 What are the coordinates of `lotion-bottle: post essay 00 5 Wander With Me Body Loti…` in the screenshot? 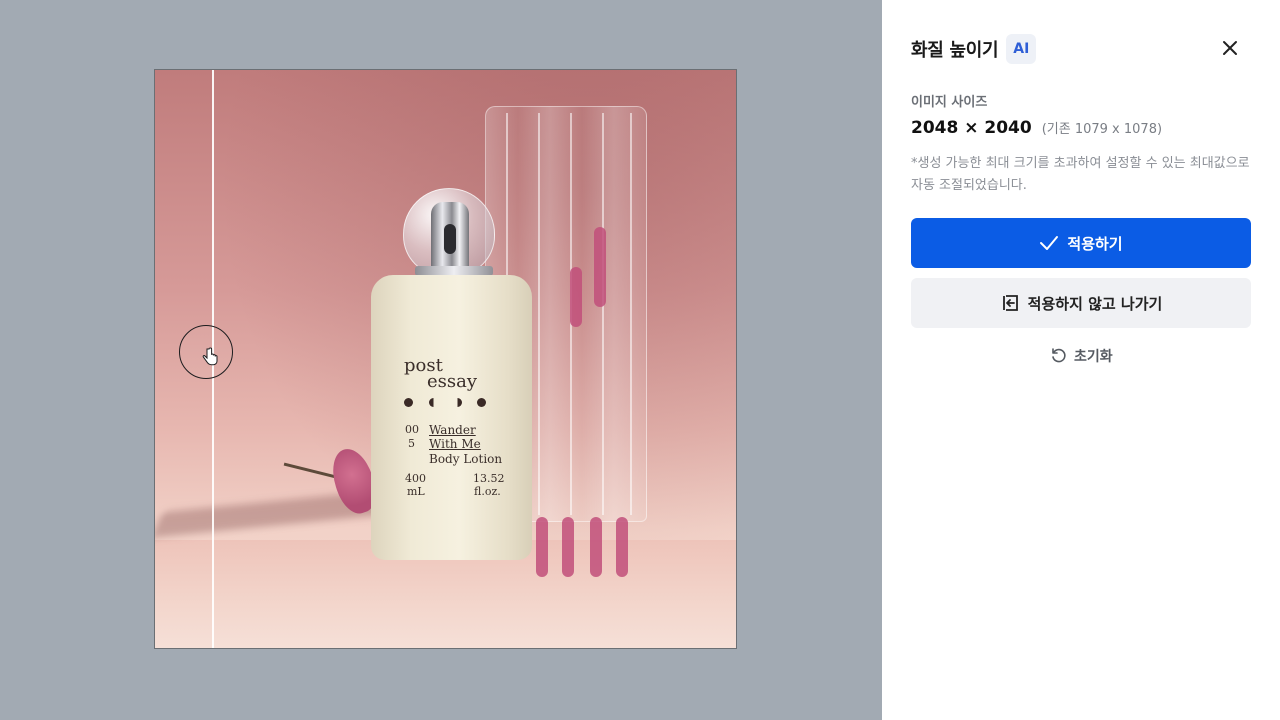 It's located at (451, 417).